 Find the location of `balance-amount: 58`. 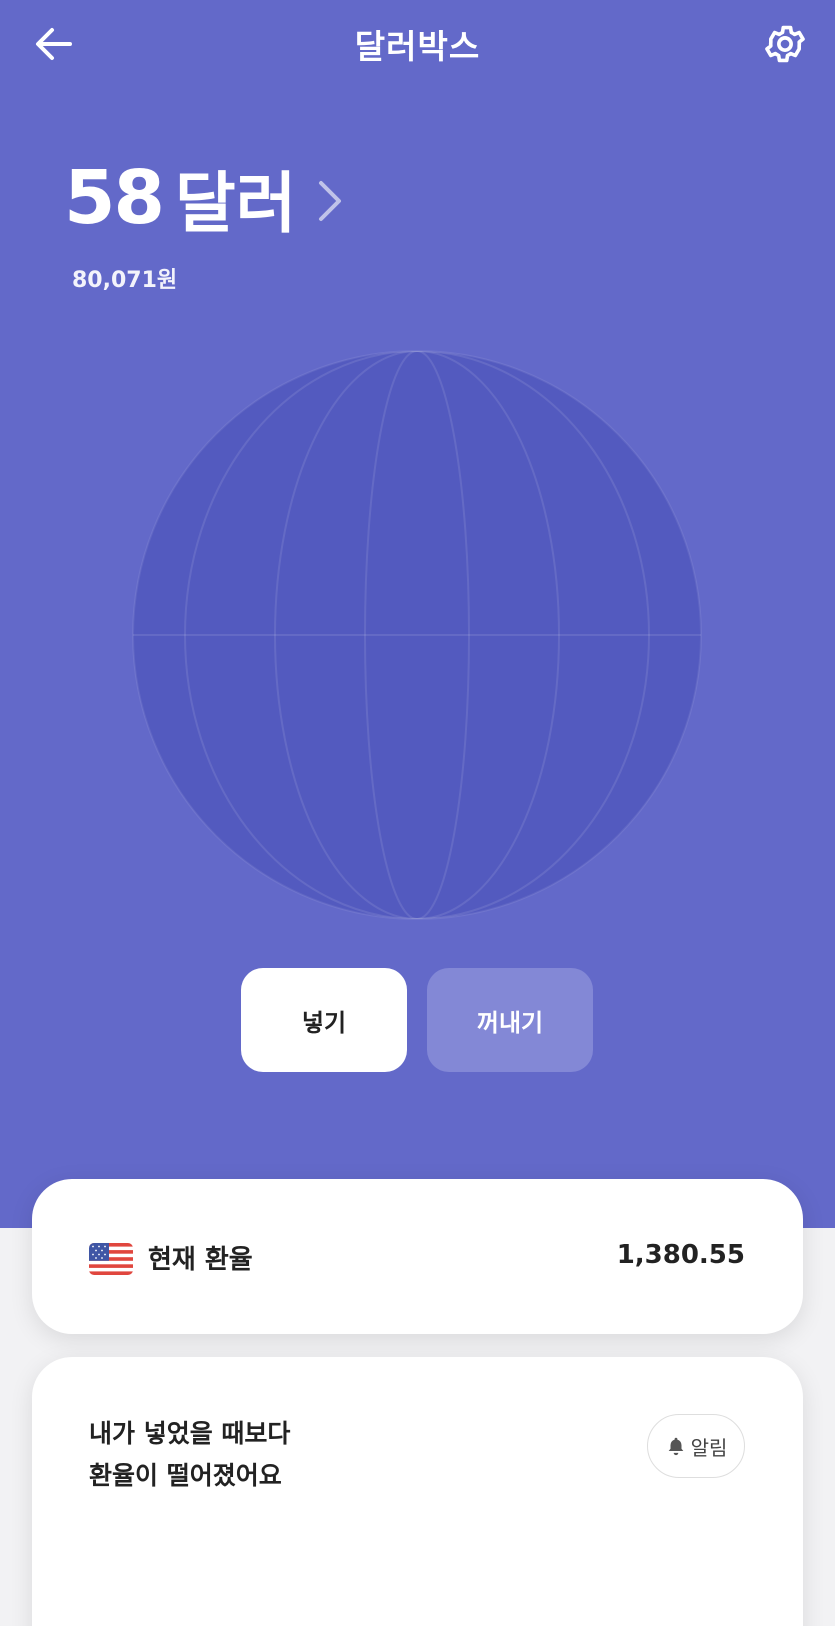

balance-amount: 58 is located at coordinates (114, 198).